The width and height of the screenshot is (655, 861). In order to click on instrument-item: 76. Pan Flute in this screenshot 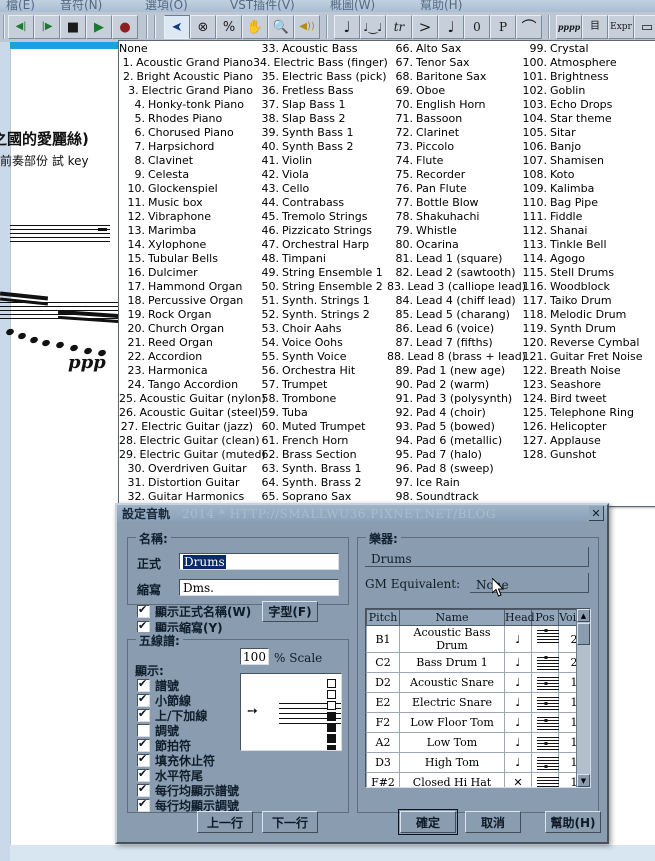, I will do `click(454, 189)`.